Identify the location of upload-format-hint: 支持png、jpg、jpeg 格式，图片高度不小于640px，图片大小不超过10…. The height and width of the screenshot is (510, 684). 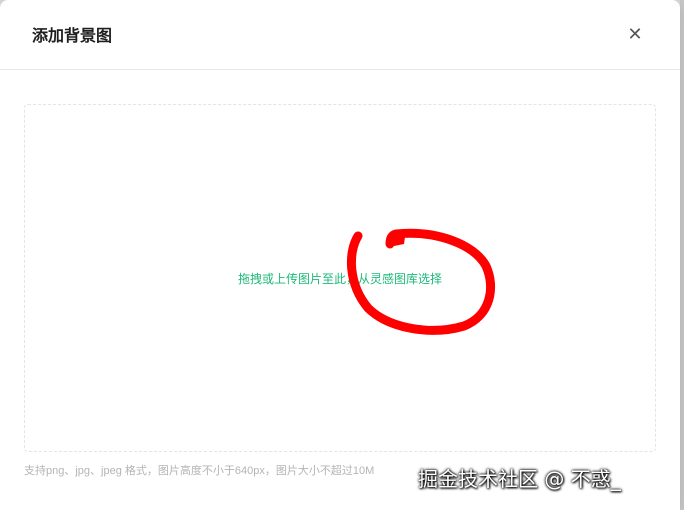
(199, 471).